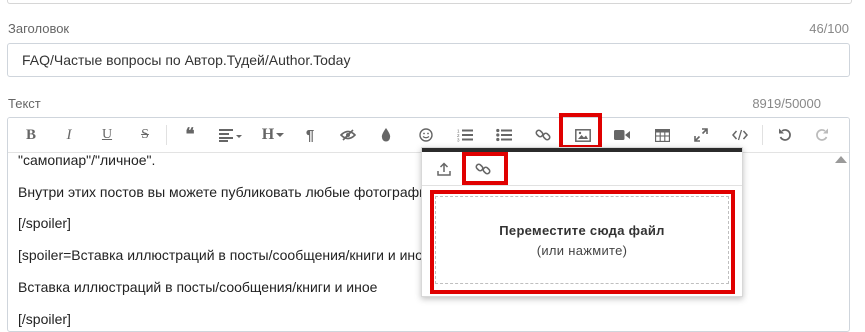 This screenshot has width=865, height=332. I want to click on heading-label: H, so click(268, 134).